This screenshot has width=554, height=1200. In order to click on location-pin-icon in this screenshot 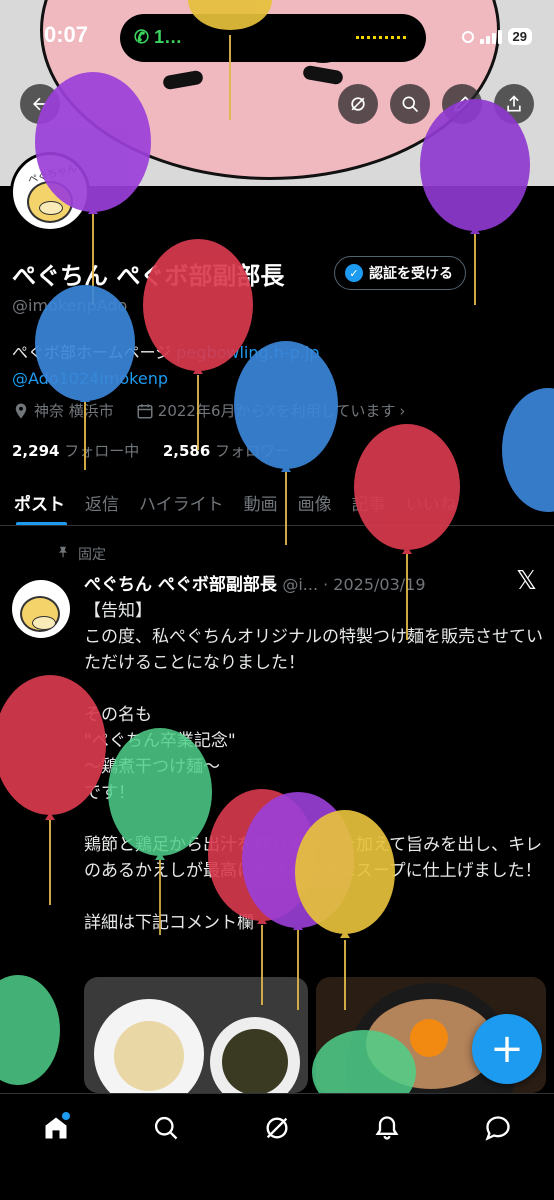, I will do `click(21, 410)`.